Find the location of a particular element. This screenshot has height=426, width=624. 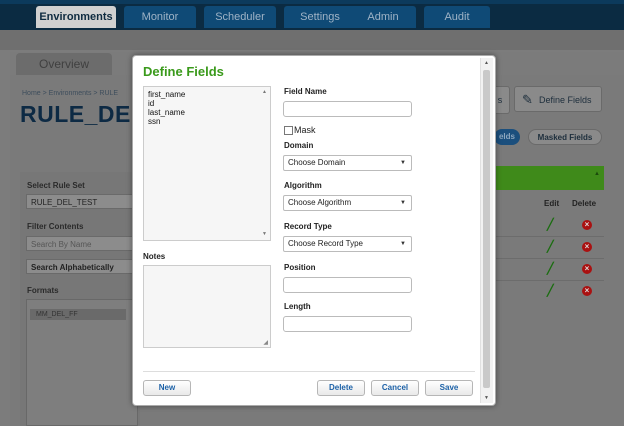

record-type-select: Choose Record Type ▼ is located at coordinates (347, 244).